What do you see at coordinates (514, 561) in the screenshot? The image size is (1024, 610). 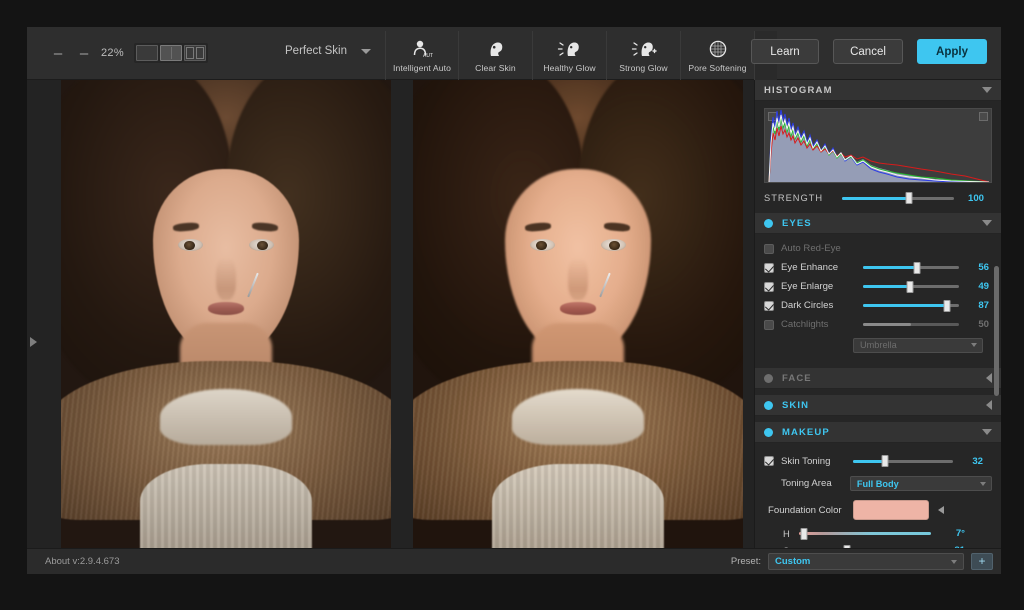 I see `status-bar: About v:2.9.4.673 Preset: Custom +` at bounding box center [514, 561].